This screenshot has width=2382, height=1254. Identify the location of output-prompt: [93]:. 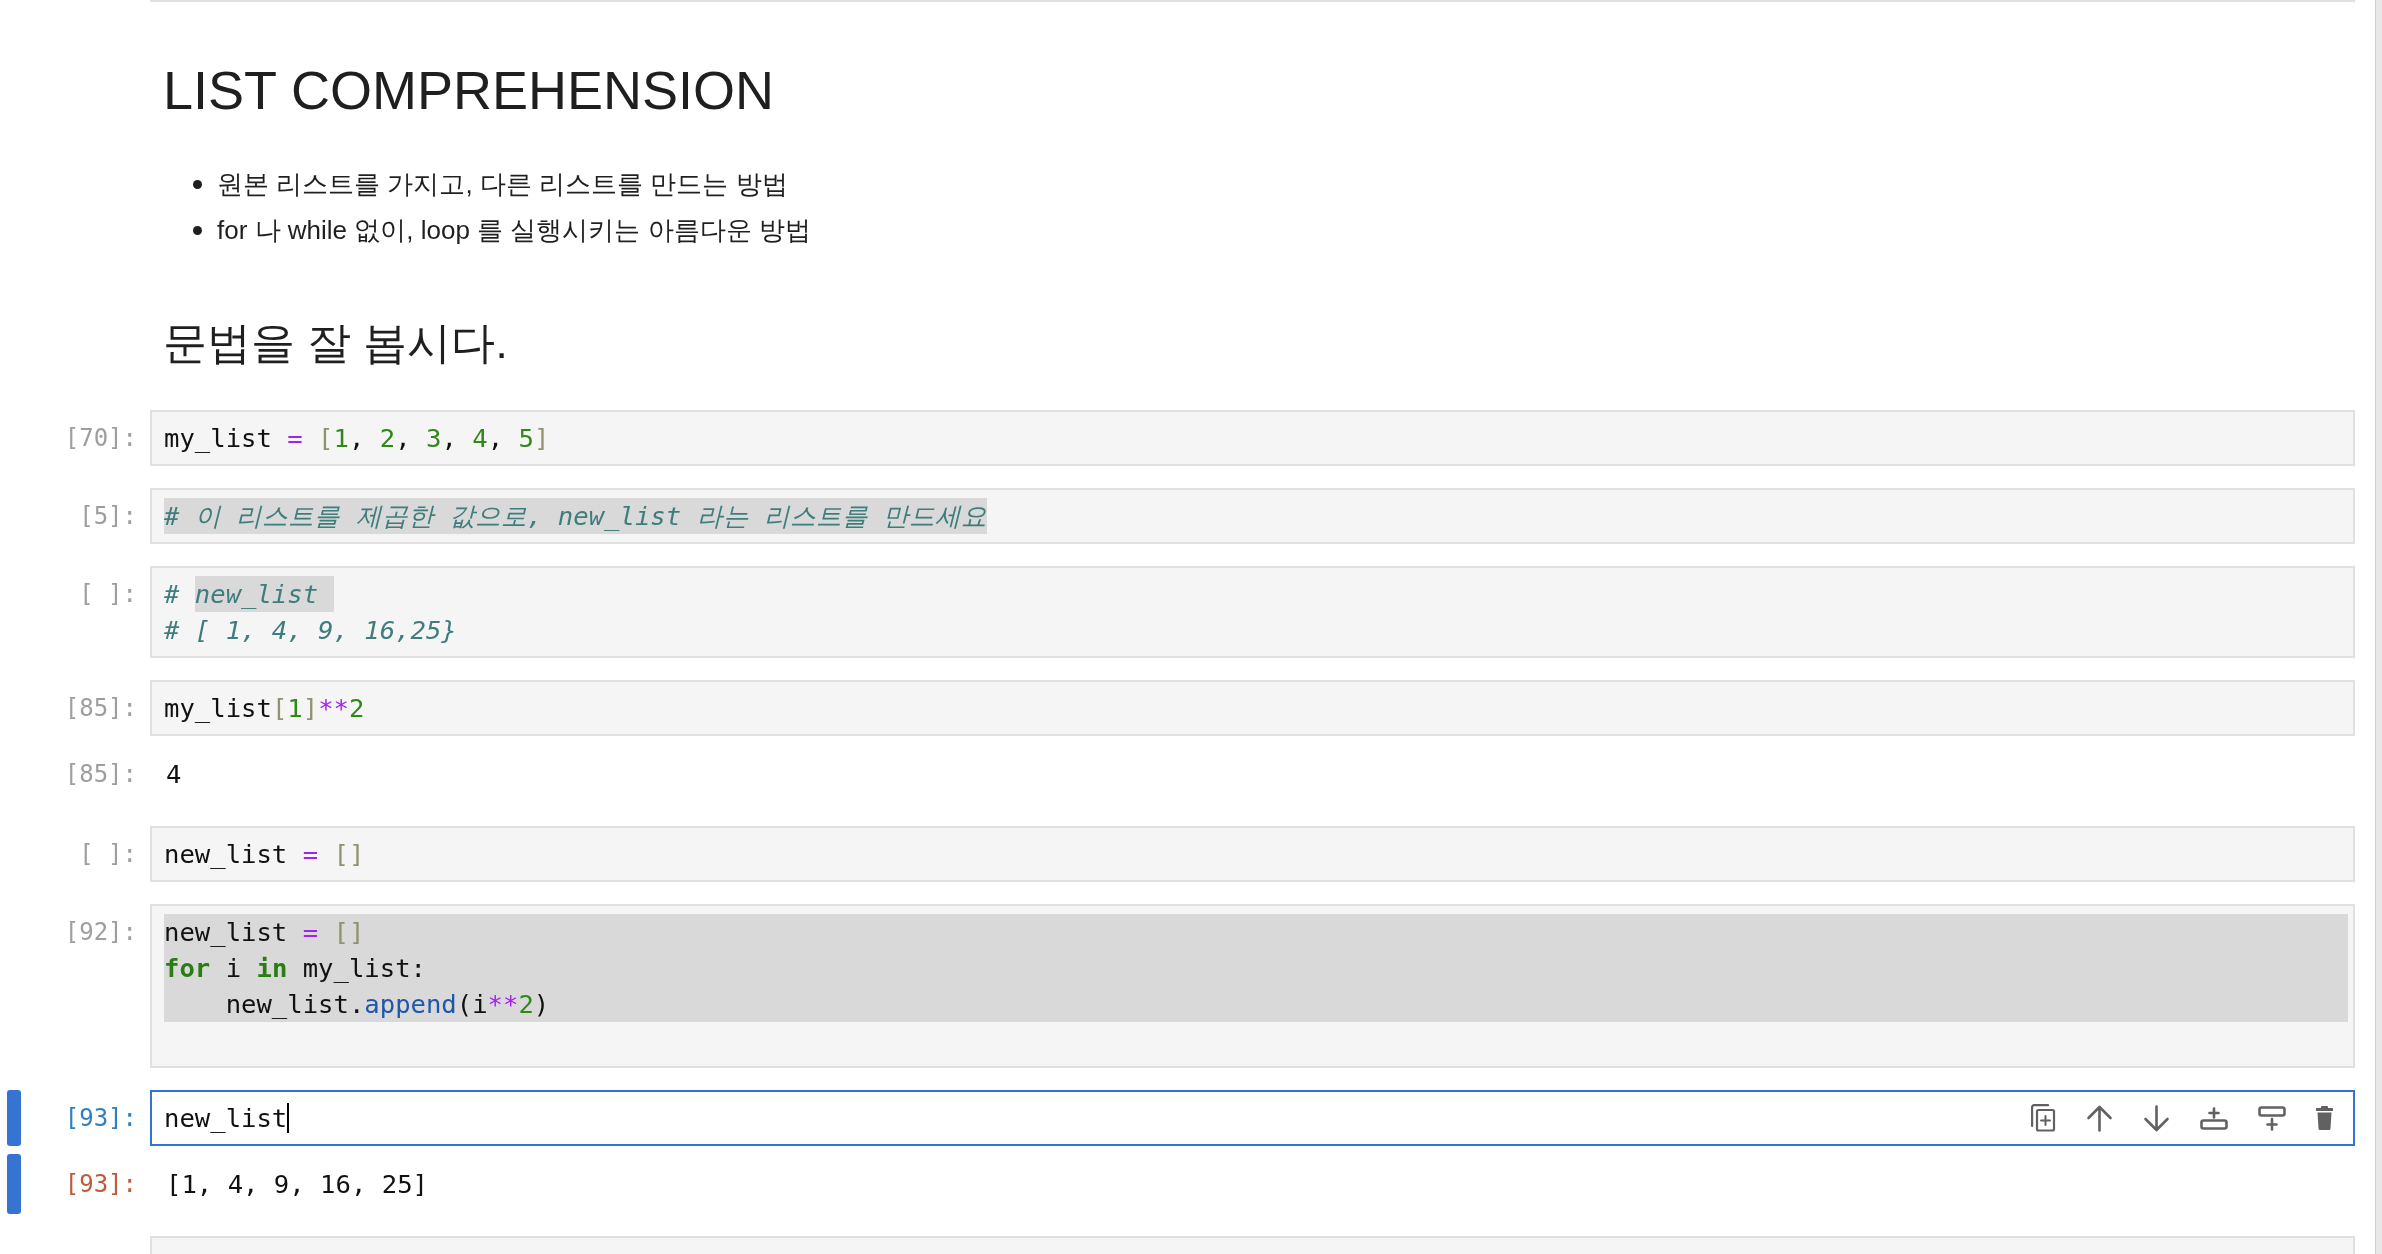
(100, 1184).